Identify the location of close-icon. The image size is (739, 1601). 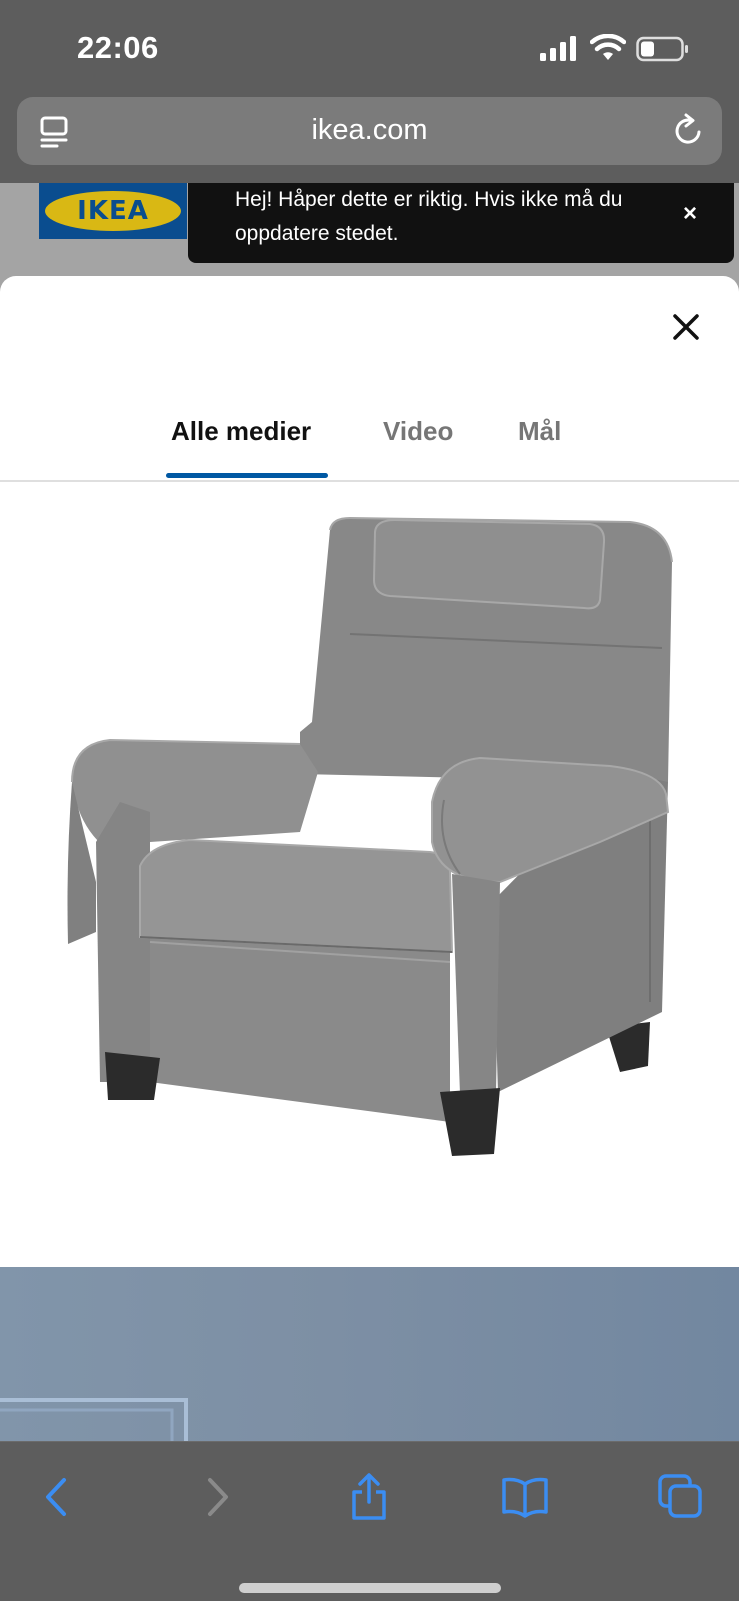
(686, 327).